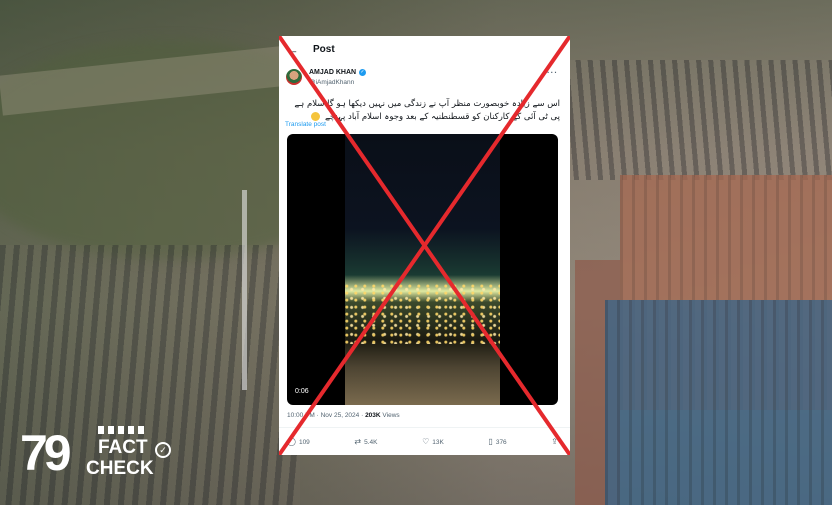 Image resolution: width=832 pixels, height=505 pixels. I want to click on verified-icon: ✓, so click(362, 72).